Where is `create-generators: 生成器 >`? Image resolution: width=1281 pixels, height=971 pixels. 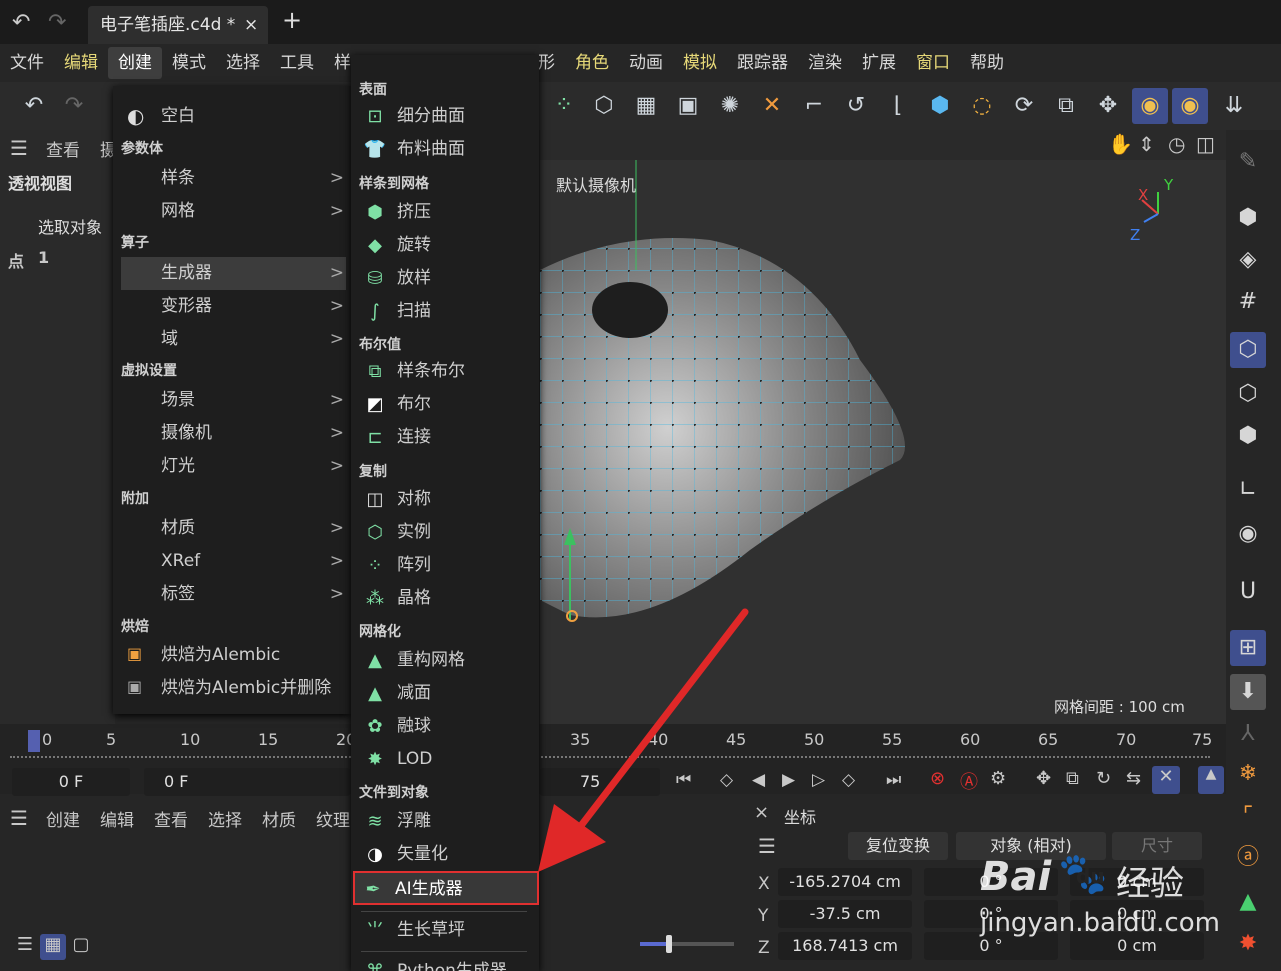 create-generators: 生成器 > is located at coordinates (233, 273).